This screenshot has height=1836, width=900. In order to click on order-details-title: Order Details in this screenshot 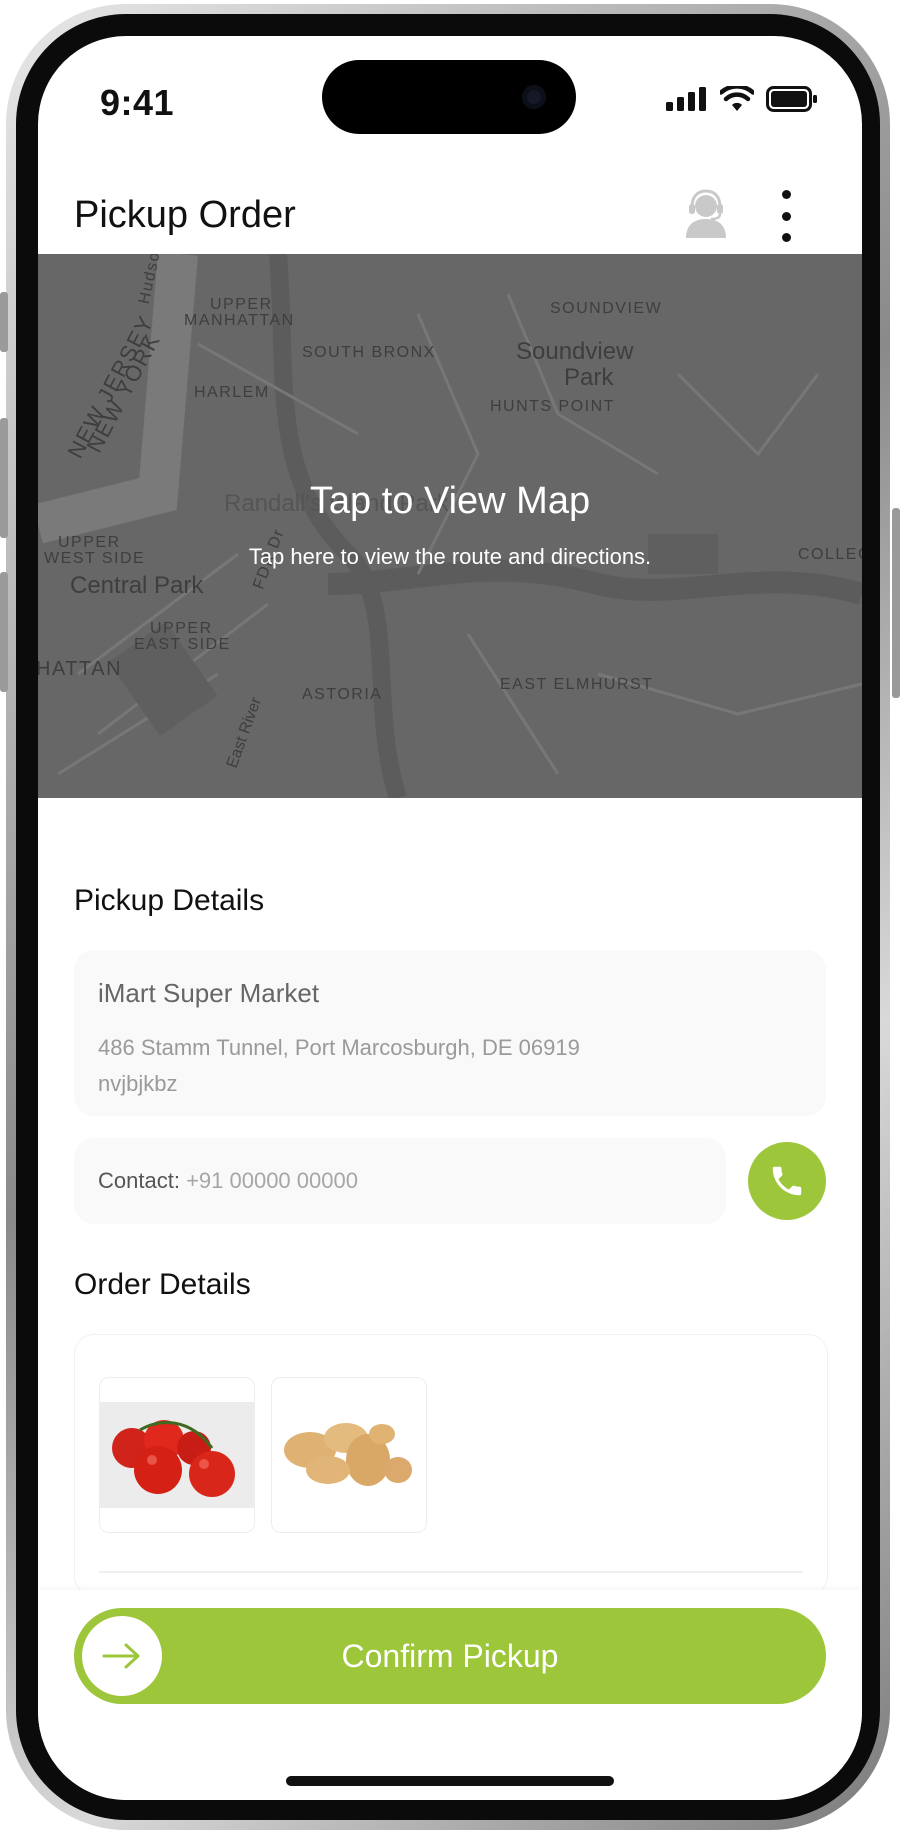, I will do `click(162, 1284)`.